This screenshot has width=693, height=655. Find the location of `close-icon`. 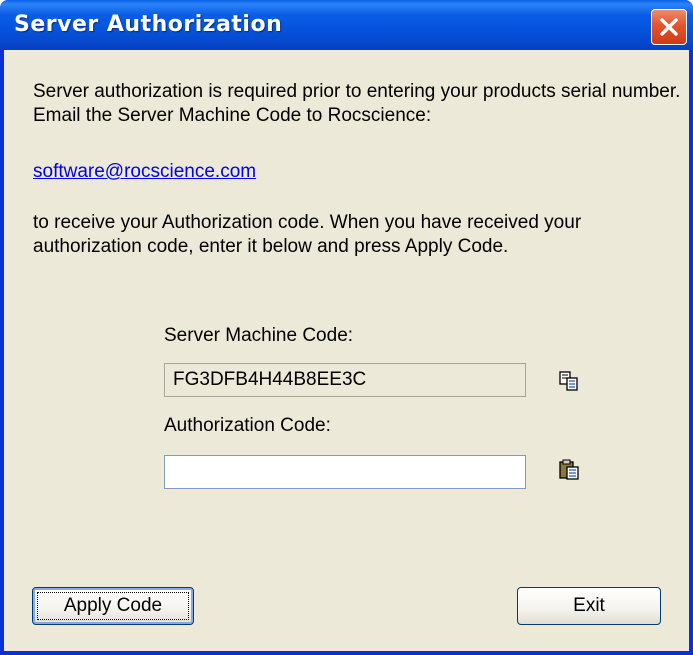

close-icon is located at coordinates (669, 27).